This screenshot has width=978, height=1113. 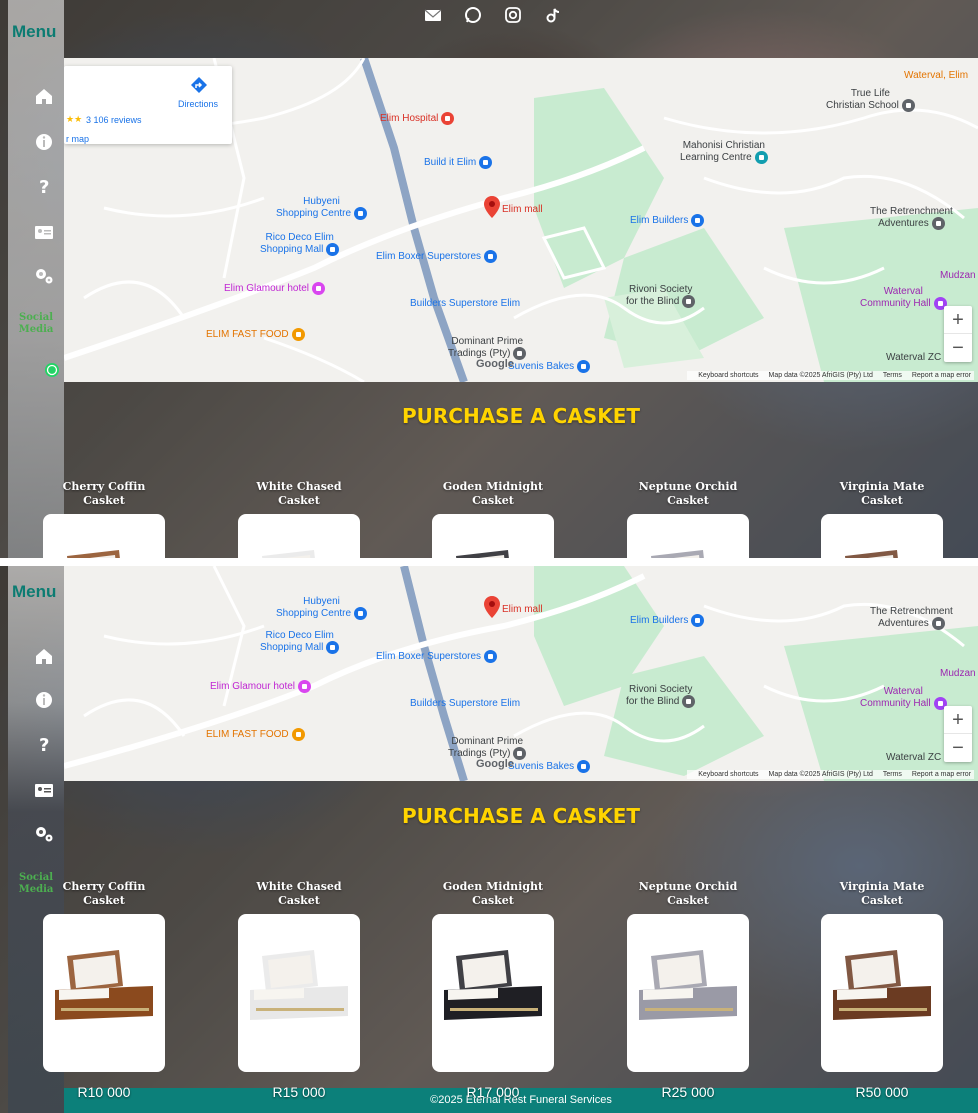 I want to click on map-data-text: Map data ©2025 AfriGIS (Pty) Ltd, so click(x=820, y=375).